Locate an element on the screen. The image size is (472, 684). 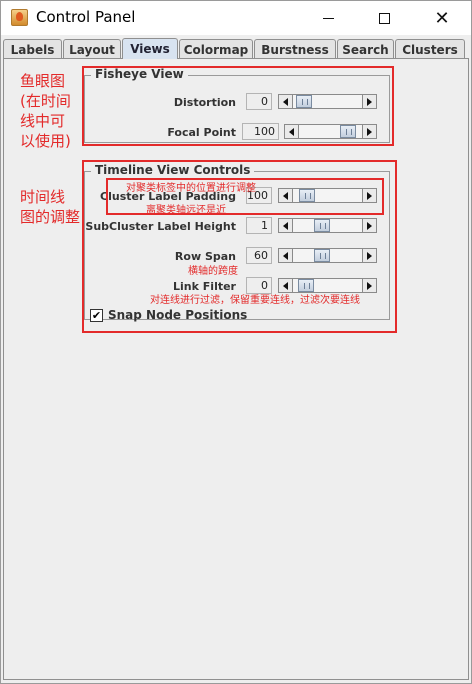
tab-colormap: Colormap is located at coordinates (216, 49).